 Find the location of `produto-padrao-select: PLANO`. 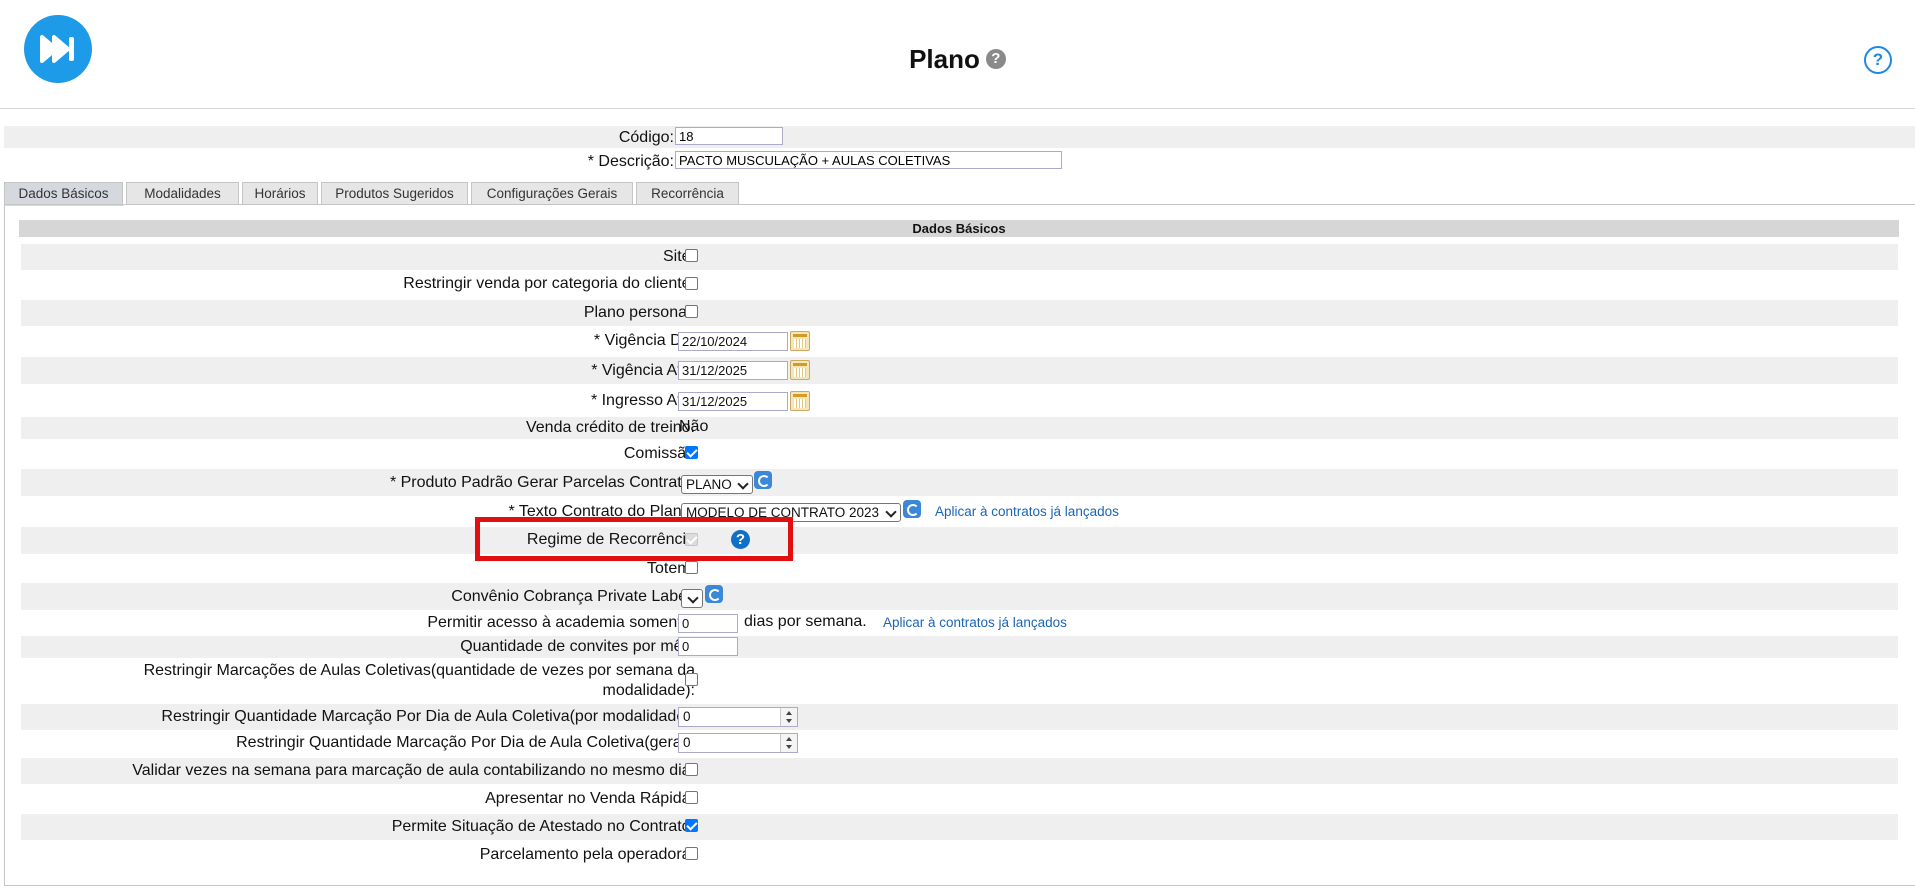

produto-padrao-select: PLANO is located at coordinates (717, 484).